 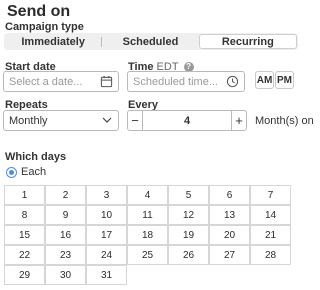 I want to click on am-button: AM, so click(x=264, y=80).